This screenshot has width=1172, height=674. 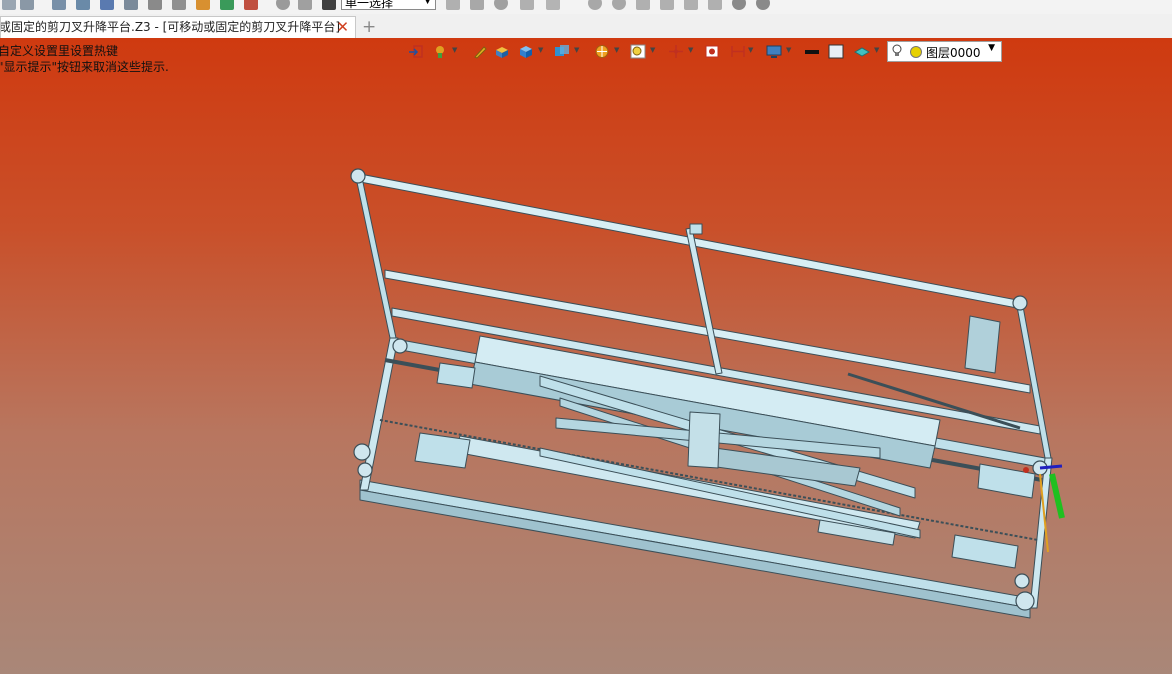 What do you see at coordinates (369, 5) in the screenshot?
I see `selection-filter-value: 单一选择` at bounding box center [369, 5].